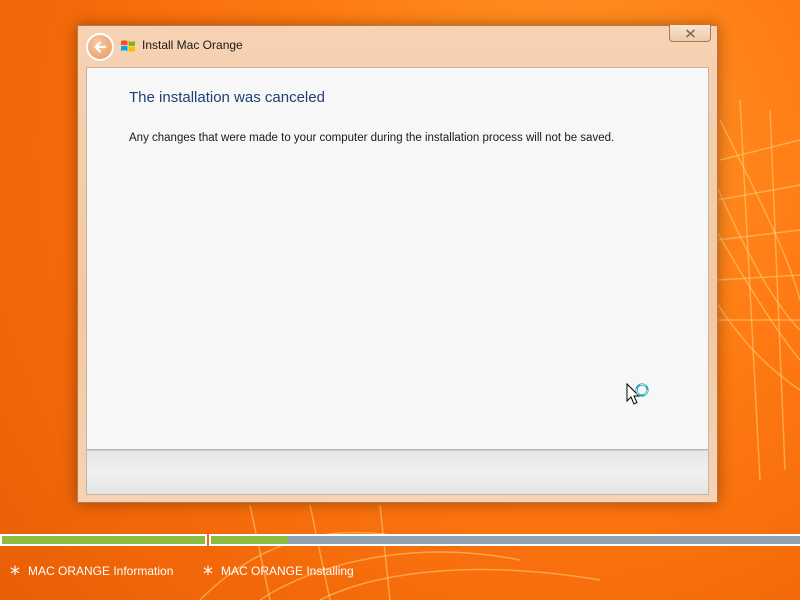 The height and width of the screenshot is (600, 800). I want to click on back-button, so click(100, 47).